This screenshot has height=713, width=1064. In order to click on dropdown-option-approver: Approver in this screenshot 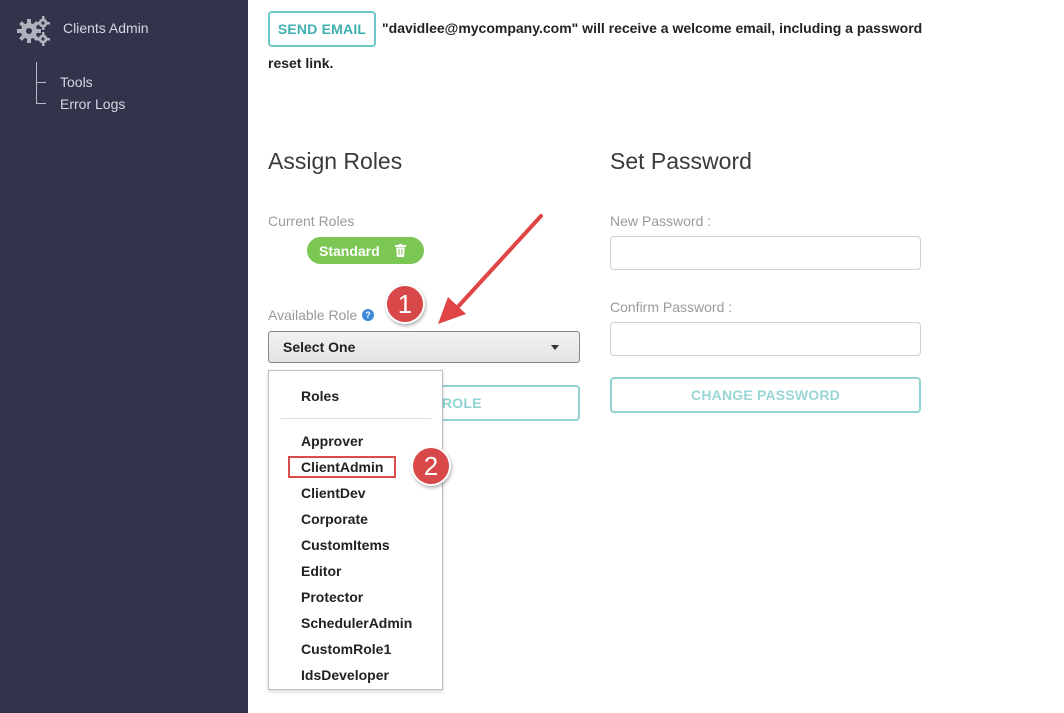, I will do `click(332, 441)`.